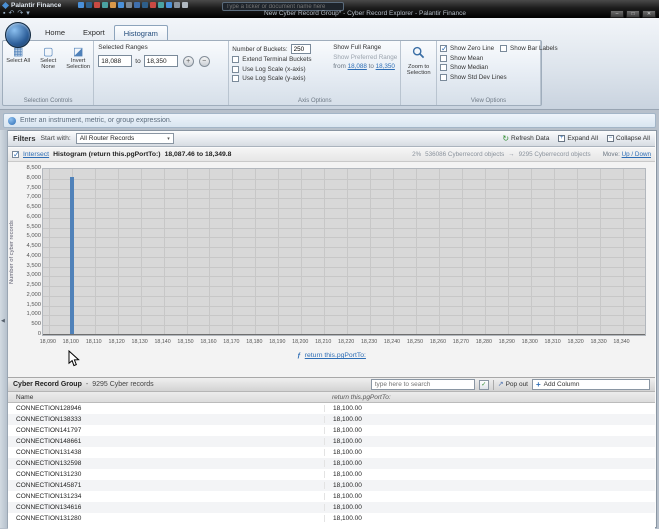 This screenshot has width=659, height=529. What do you see at coordinates (331, 441) in the screenshot?
I see `table-row: CONNECTION148661 18,100.00` at bounding box center [331, 441].